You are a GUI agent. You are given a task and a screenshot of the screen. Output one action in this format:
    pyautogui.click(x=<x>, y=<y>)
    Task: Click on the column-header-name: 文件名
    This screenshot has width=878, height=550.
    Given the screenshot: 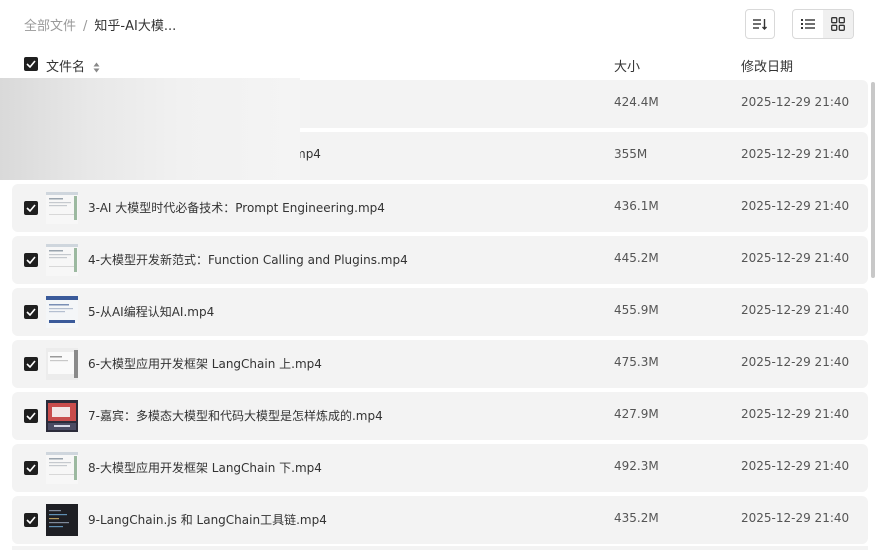 What is the action you would take?
    pyautogui.click(x=73, y=65)
    